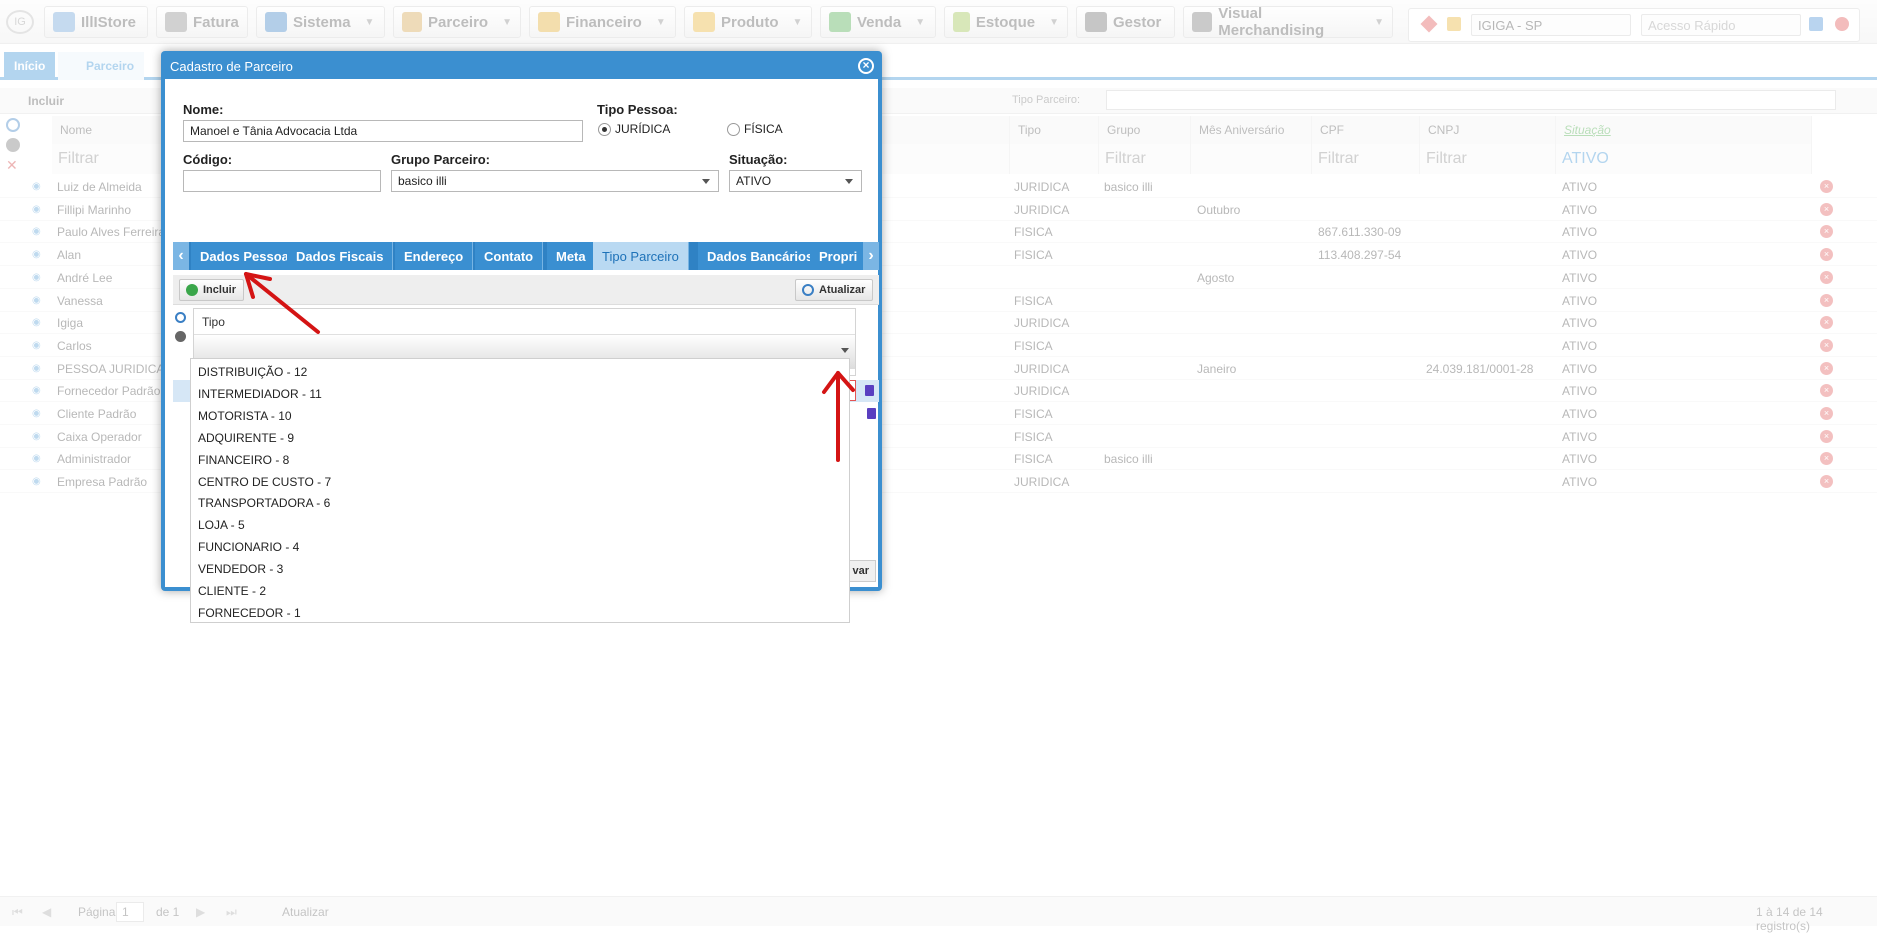 The width and height of the screenshot is (1877, 933). I want to click on menu-5: Produto ▼, so click(748, 22).